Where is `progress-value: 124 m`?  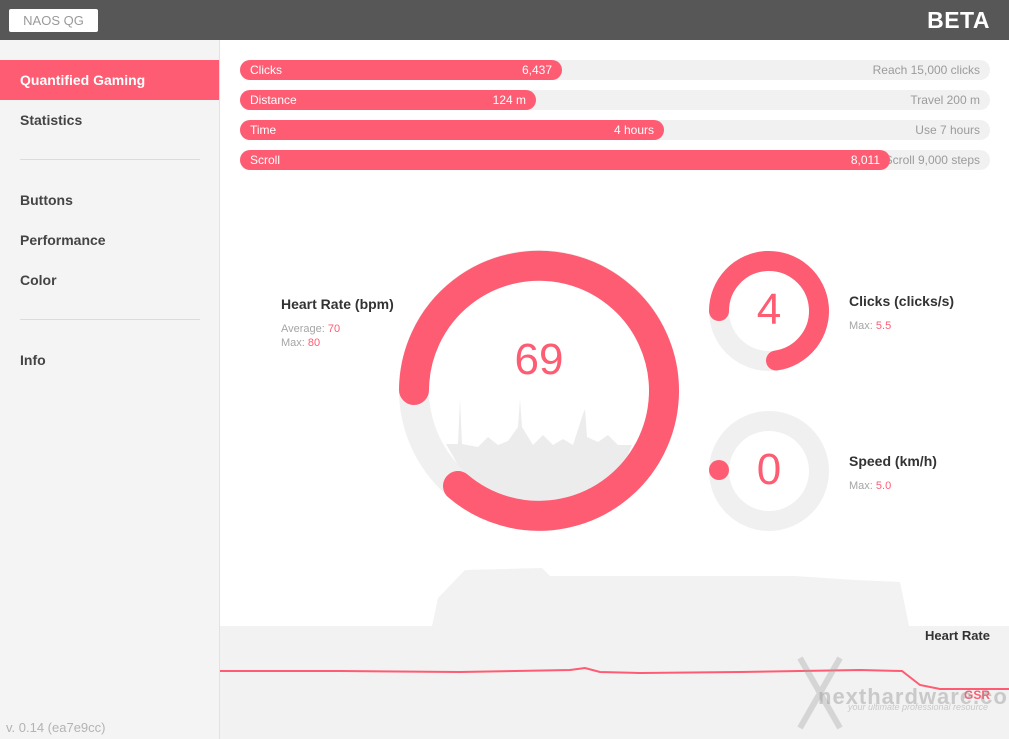
progress-value: 124 m is located at coordinates (509, 100).